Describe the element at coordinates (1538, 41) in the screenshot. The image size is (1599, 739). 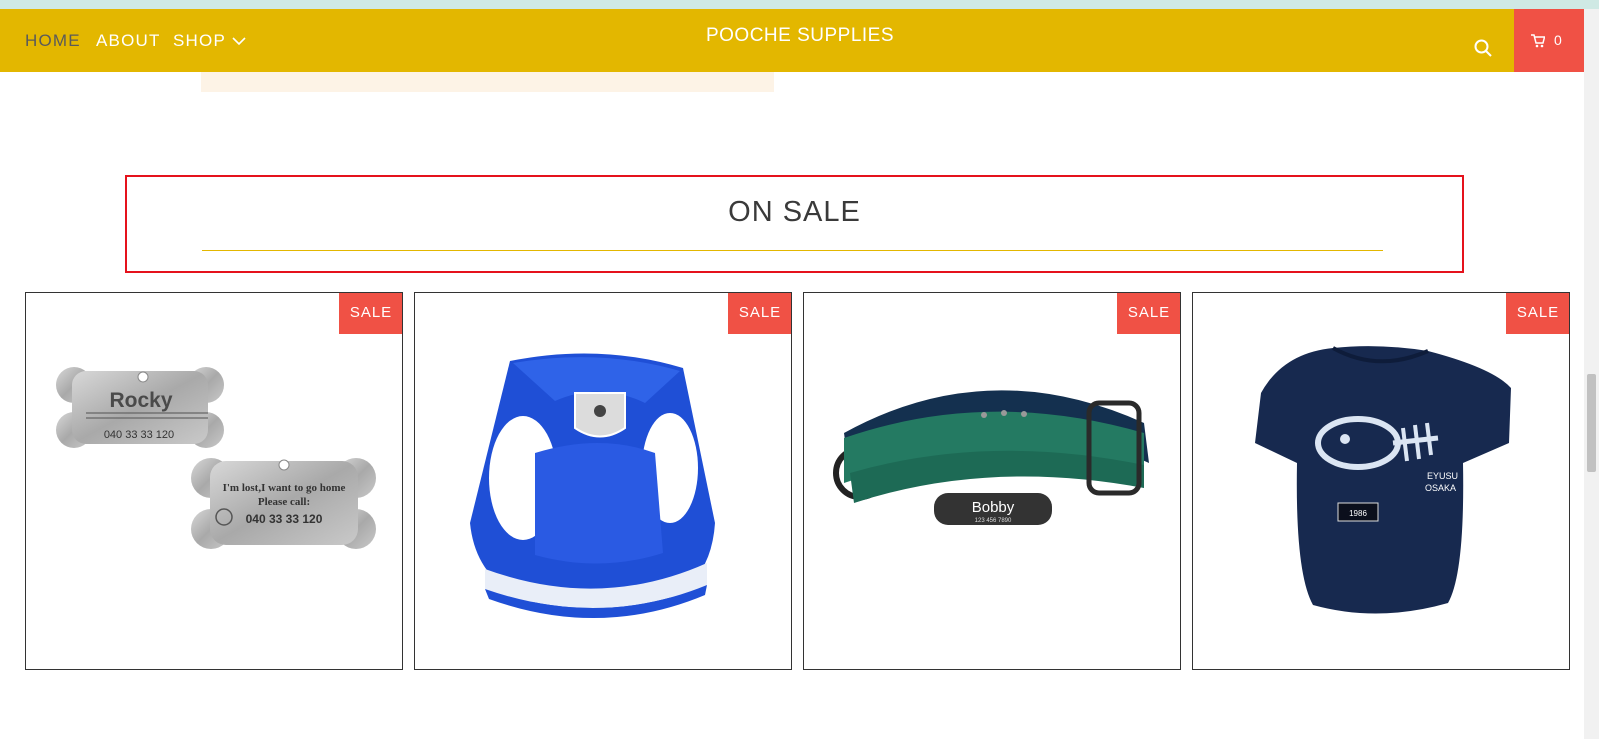
I see `cart-icon` at that location.